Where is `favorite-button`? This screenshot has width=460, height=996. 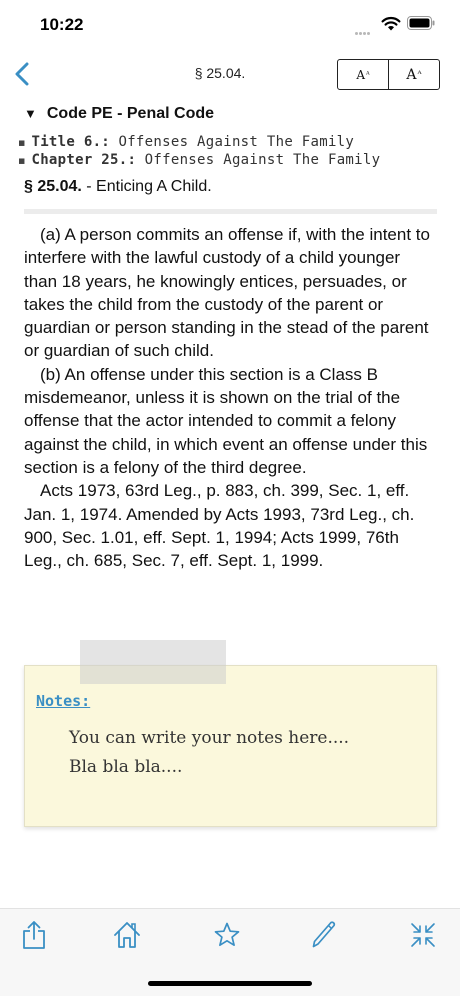
favorite-button is located at coordinates (227, 935).